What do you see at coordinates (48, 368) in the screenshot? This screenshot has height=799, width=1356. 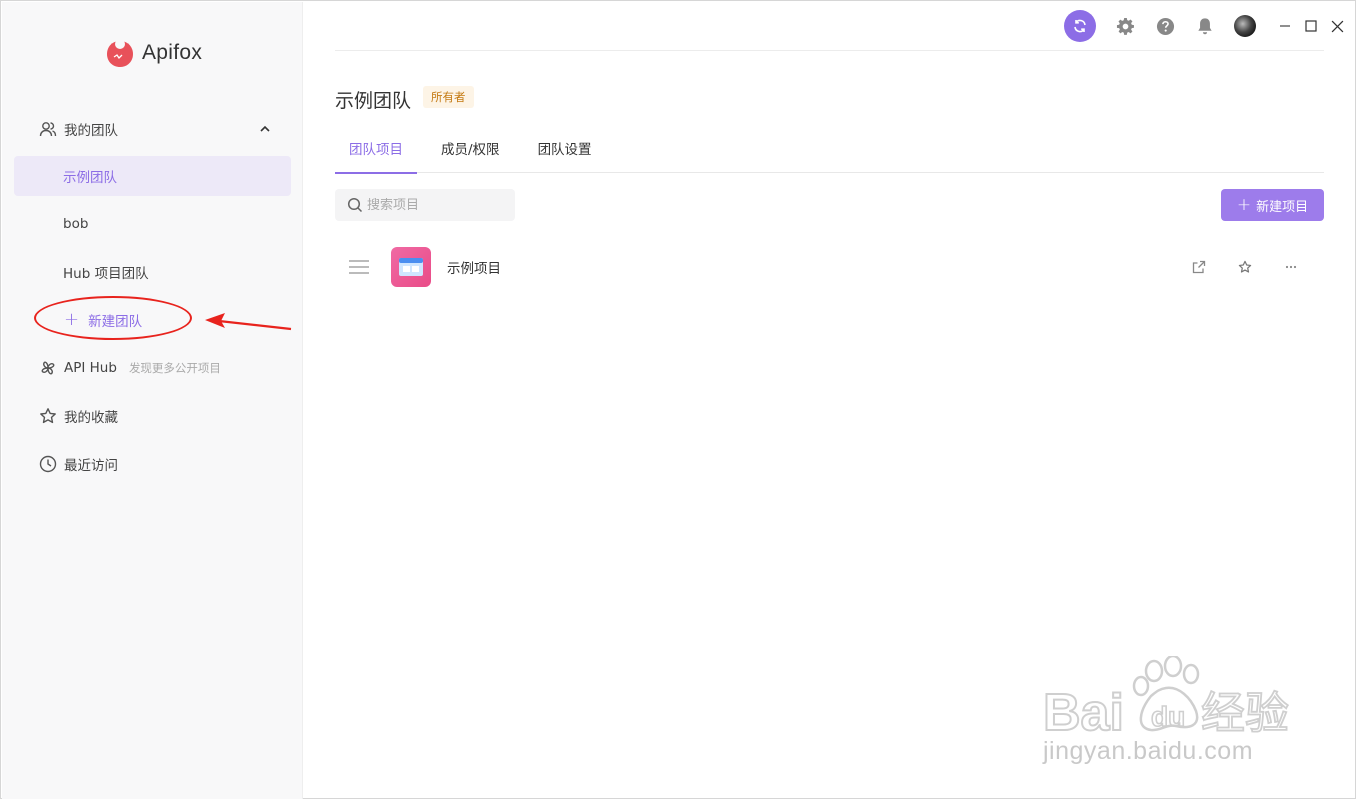 I see `api-hub-icon` at bounding box center [48, 368].